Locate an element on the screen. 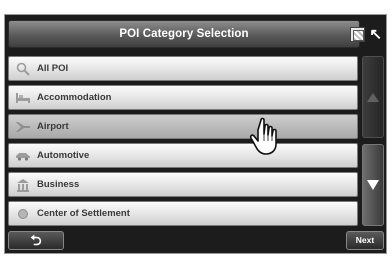  list-item-accommodation: Accommodation is located at coordinates (183, 97).